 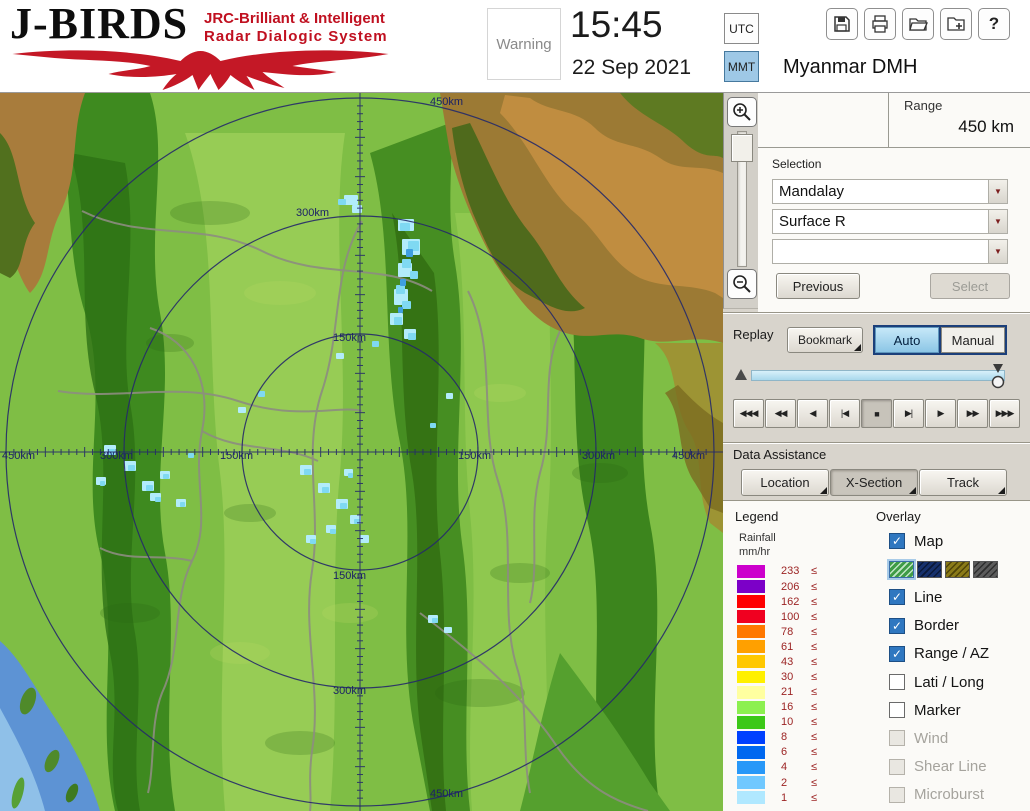 I want to click on map-style-navy-hatch, so click(x=929, y=569).